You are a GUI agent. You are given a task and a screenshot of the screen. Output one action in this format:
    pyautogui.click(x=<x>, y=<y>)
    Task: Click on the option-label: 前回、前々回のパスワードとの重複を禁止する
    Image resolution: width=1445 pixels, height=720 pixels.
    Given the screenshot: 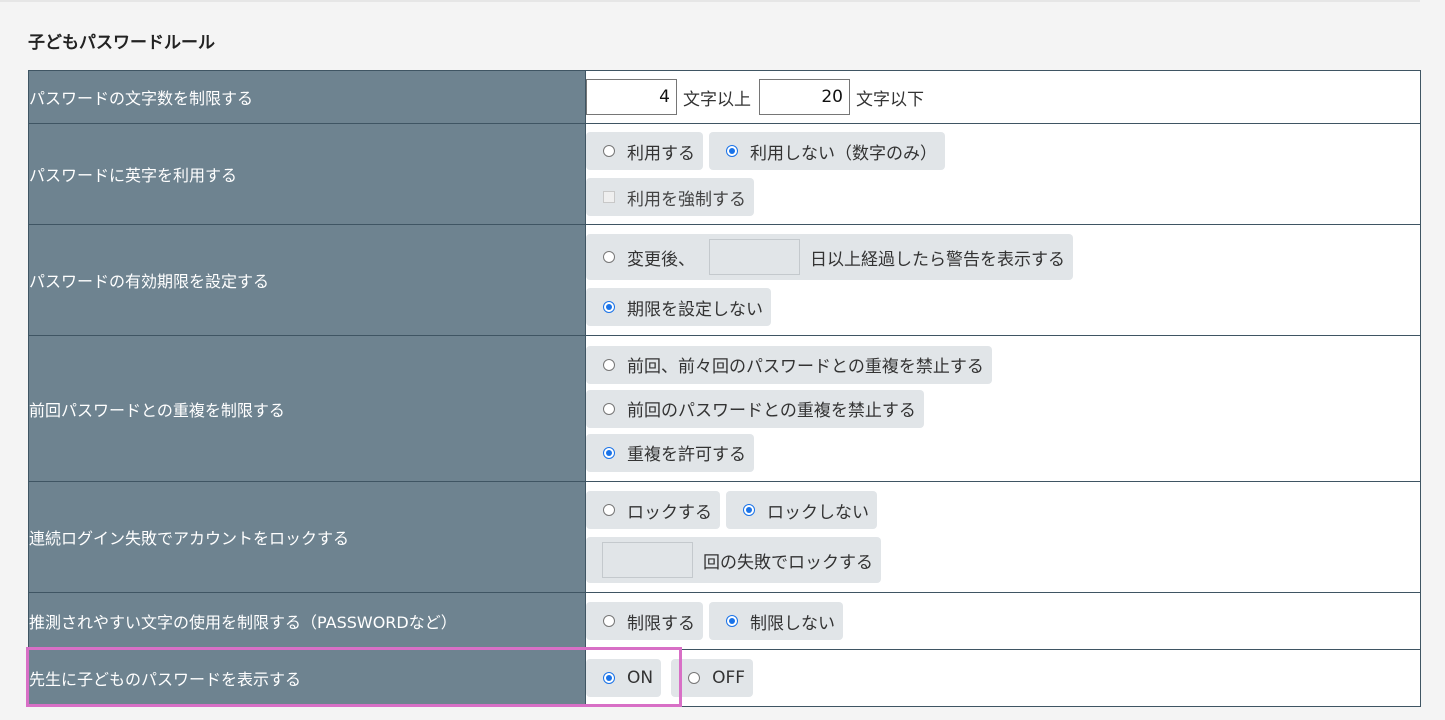 What is the action you would take?
    pyautogui.click(x=805, y=367)
    